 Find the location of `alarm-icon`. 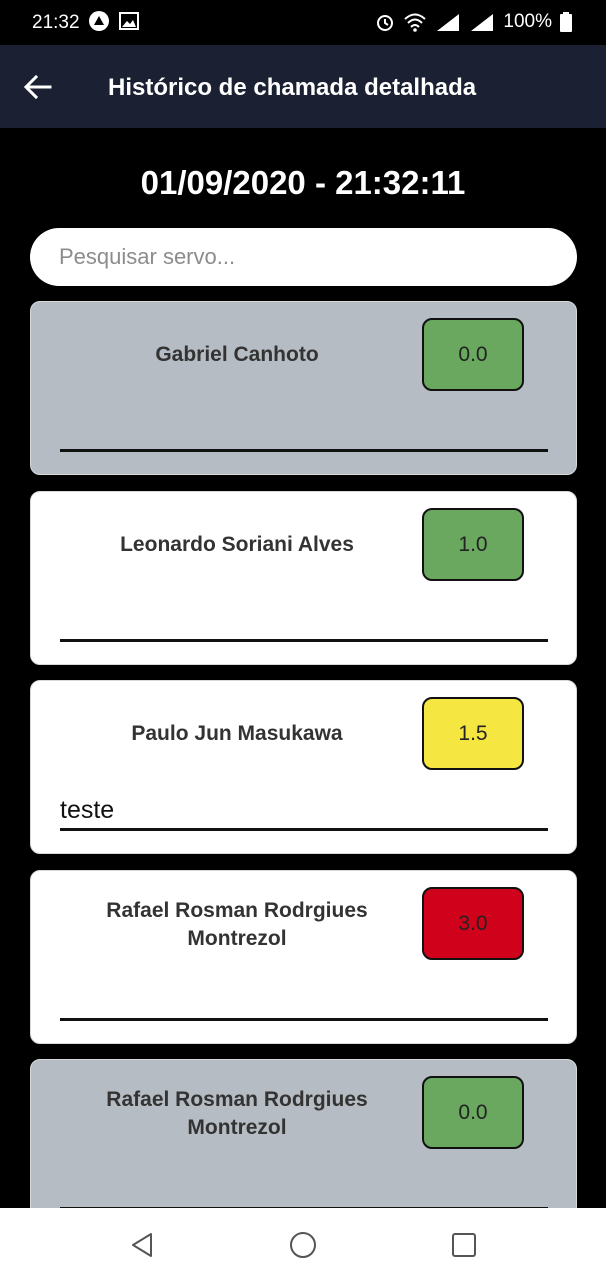

alarm-icon is located at coordinates (385, 23).